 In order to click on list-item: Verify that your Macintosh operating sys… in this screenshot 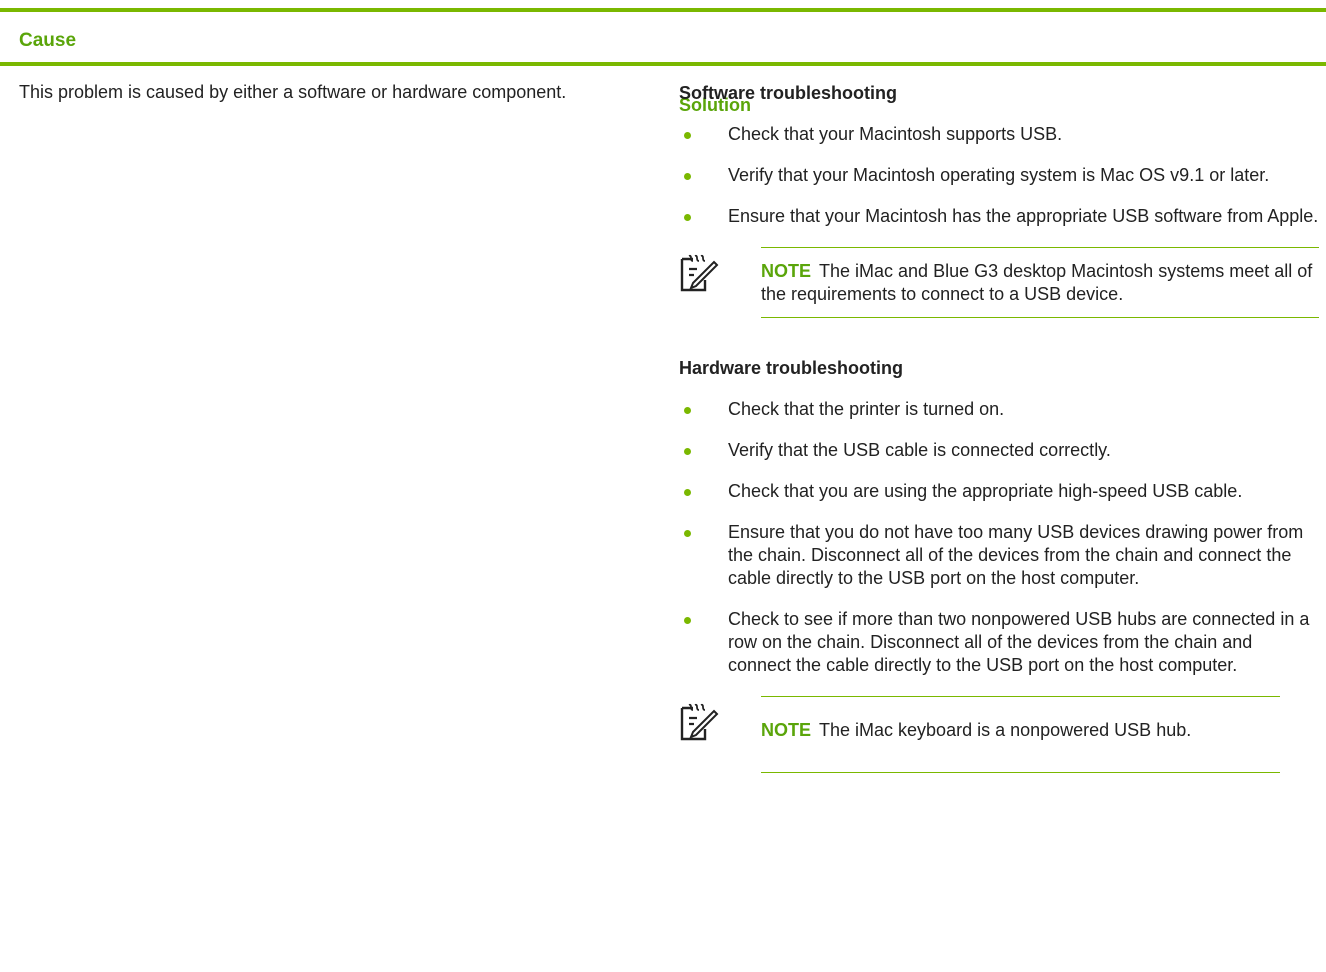, I will do `click(999, 175)`.